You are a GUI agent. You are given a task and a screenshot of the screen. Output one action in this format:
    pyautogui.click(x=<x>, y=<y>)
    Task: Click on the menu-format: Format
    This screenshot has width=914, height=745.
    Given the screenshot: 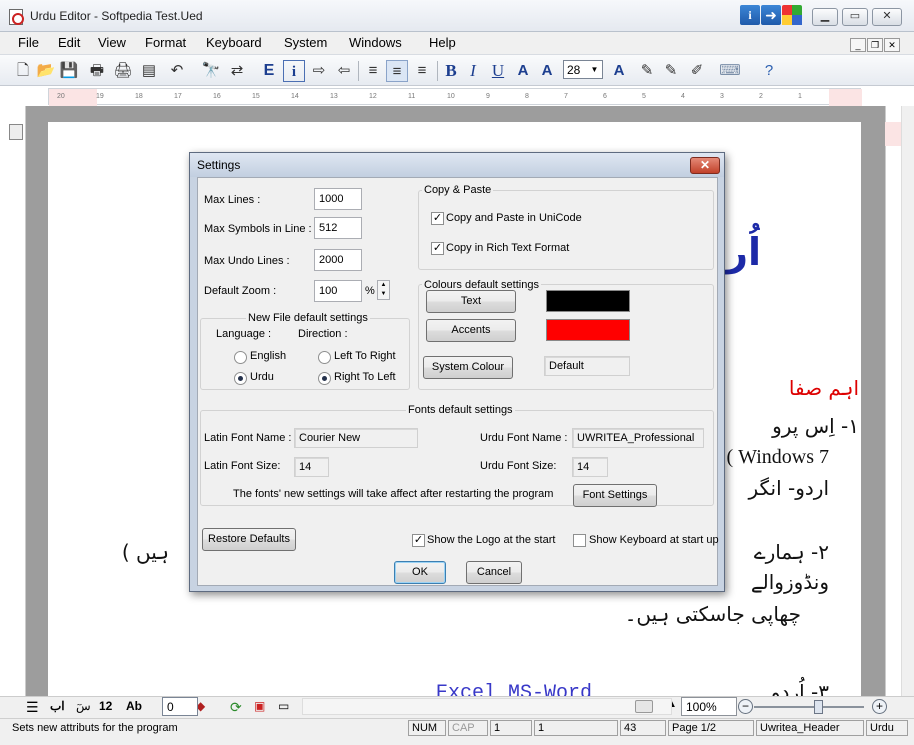 What is the action you would take?
    pyautogui.click(x=165, y=42)
    